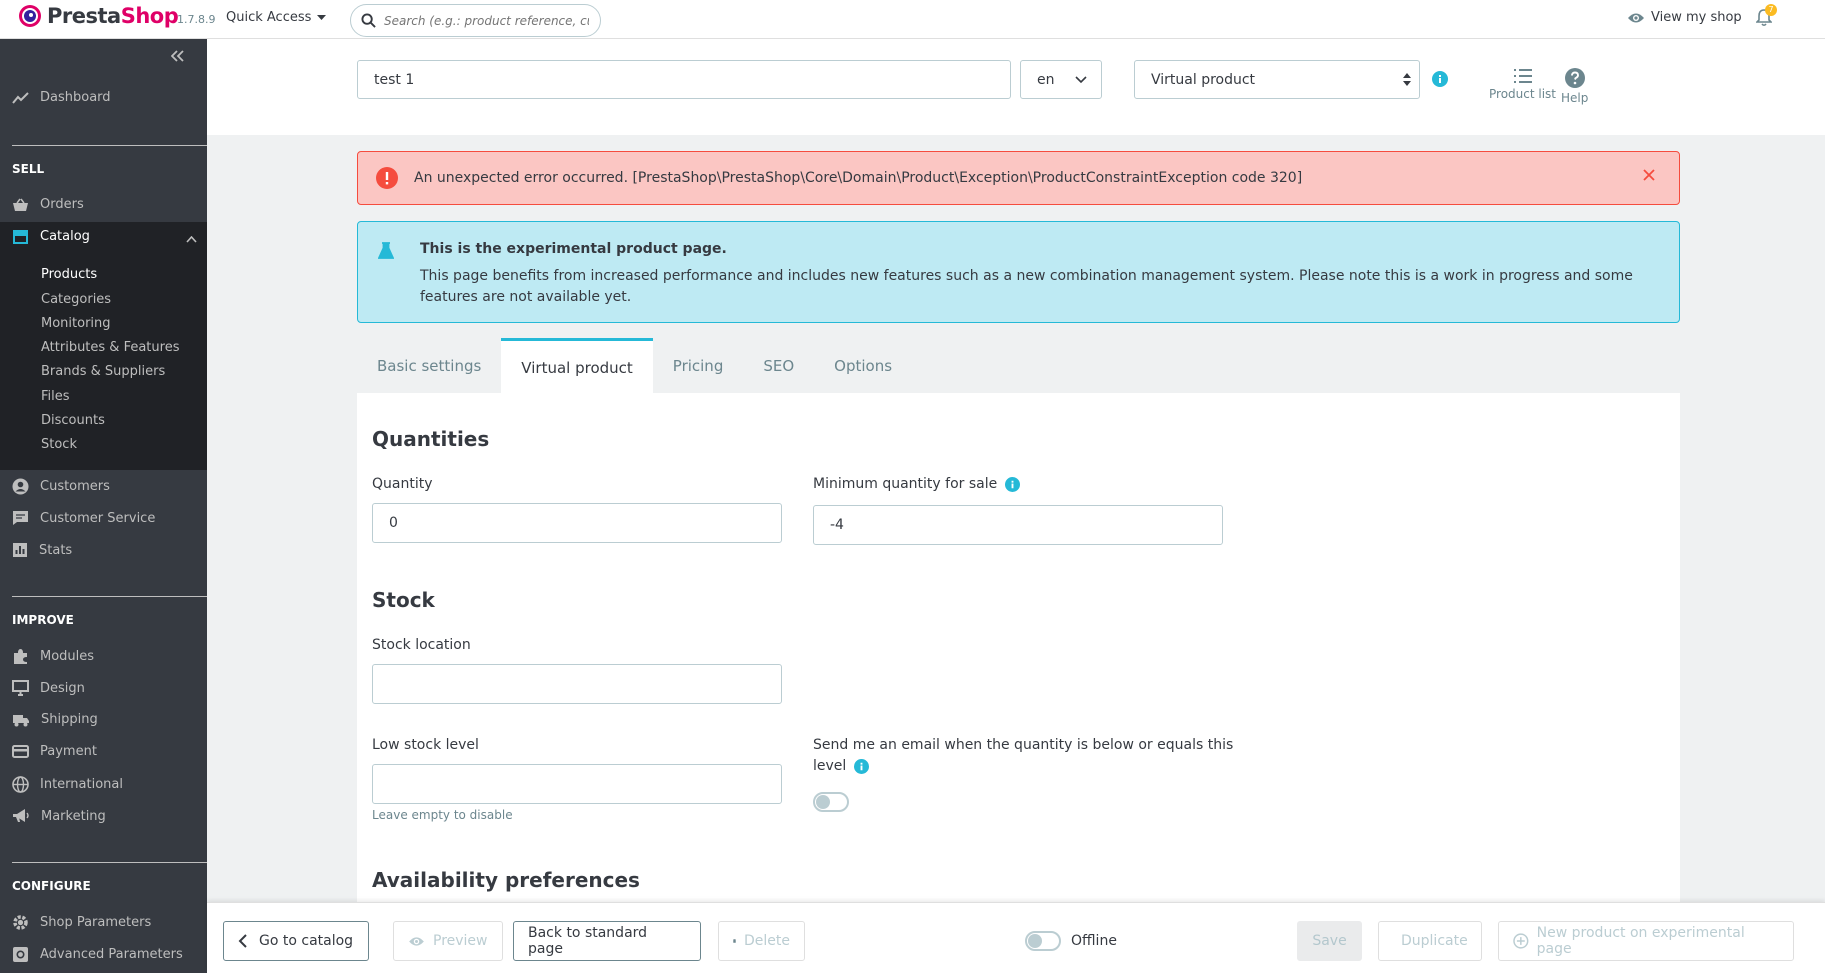 This screenshot has height=973, width=1825. I want to click on delete-label: Delete, so click(767, 941).